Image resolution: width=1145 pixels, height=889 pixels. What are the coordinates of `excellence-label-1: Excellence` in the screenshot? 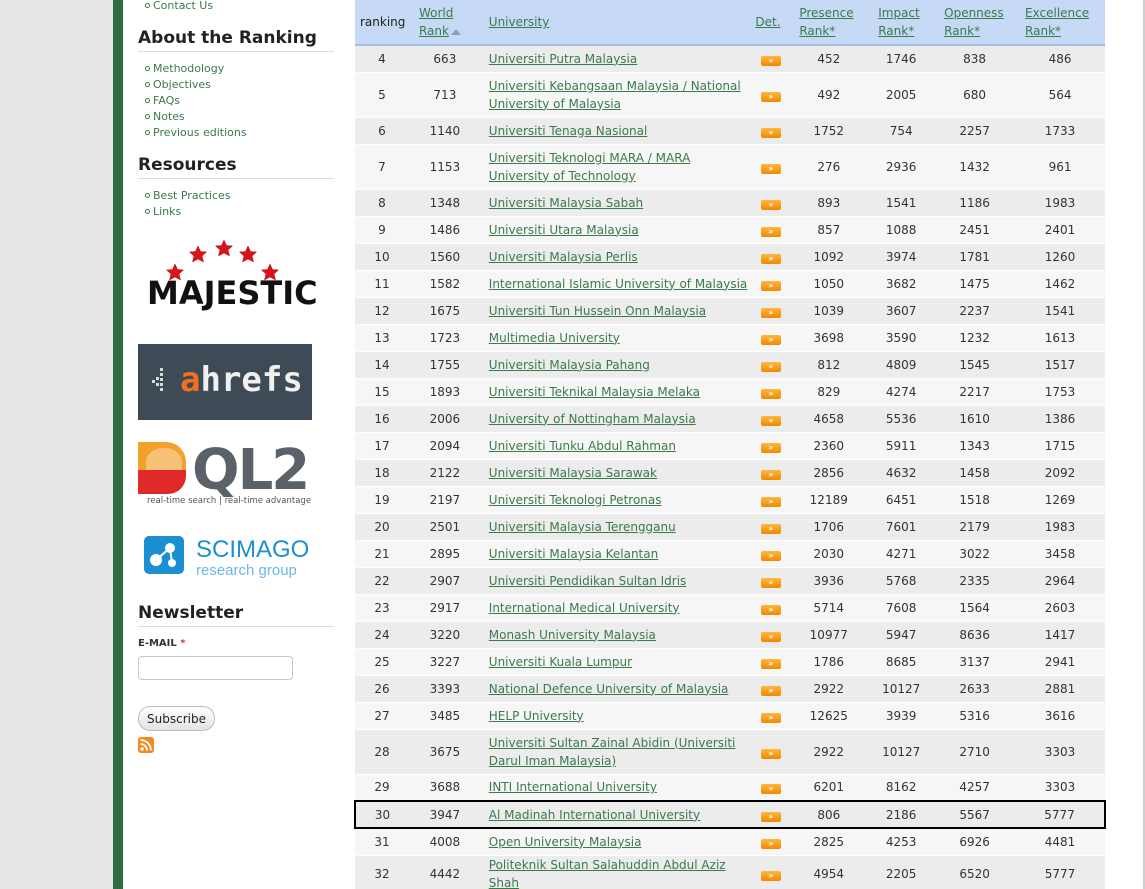 It's located at (1057, 13).